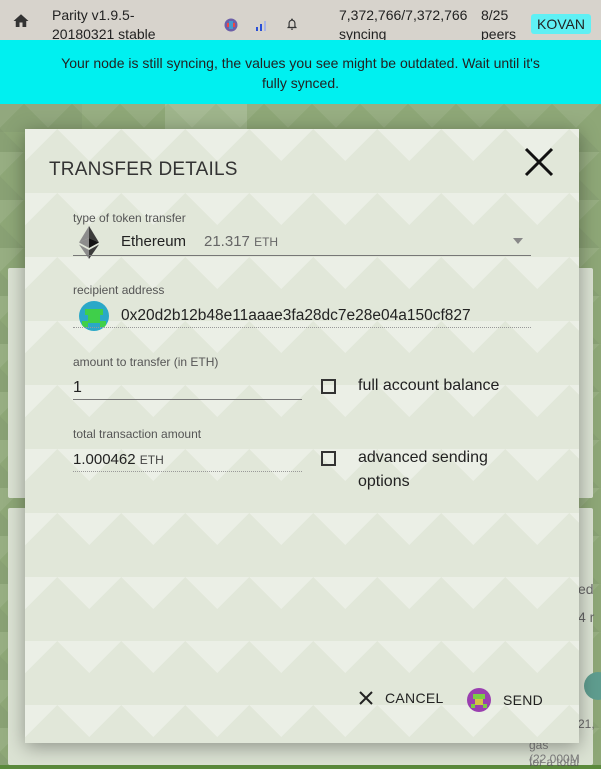  What do you see at coordinates (302, 255) in the screenshot?
I see `token-type-select` at bounding box center [302, 255].